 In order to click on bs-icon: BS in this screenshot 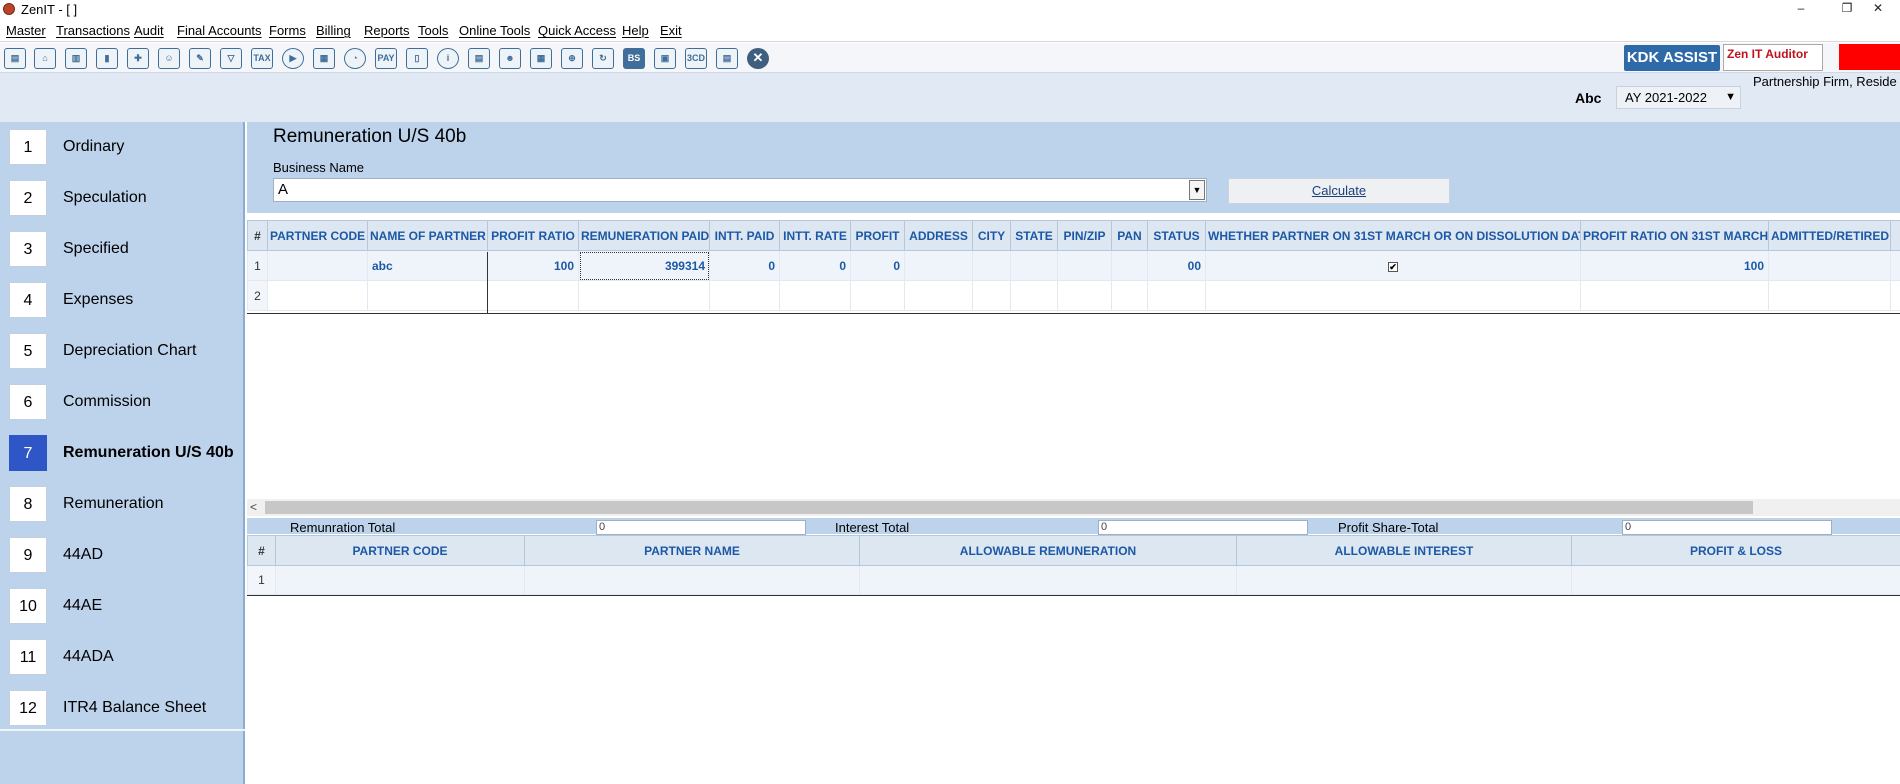, I will do `click(634, 58)`.